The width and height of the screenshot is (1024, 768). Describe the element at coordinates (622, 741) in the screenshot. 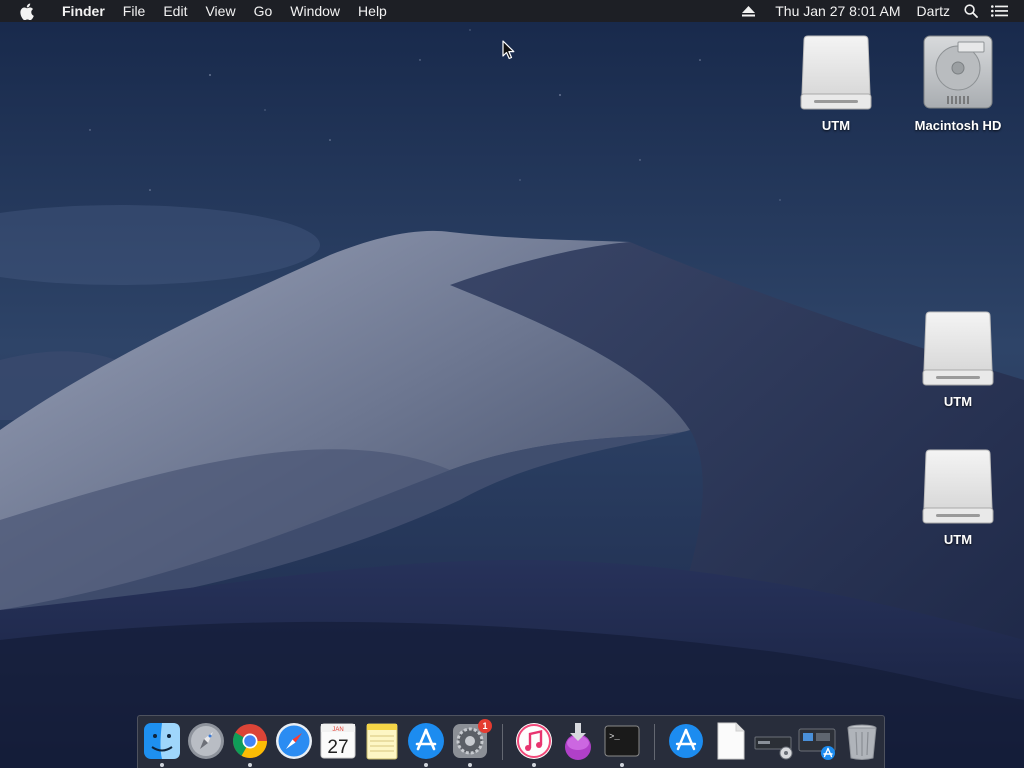

I see `terminal-icon: >_` at that location.